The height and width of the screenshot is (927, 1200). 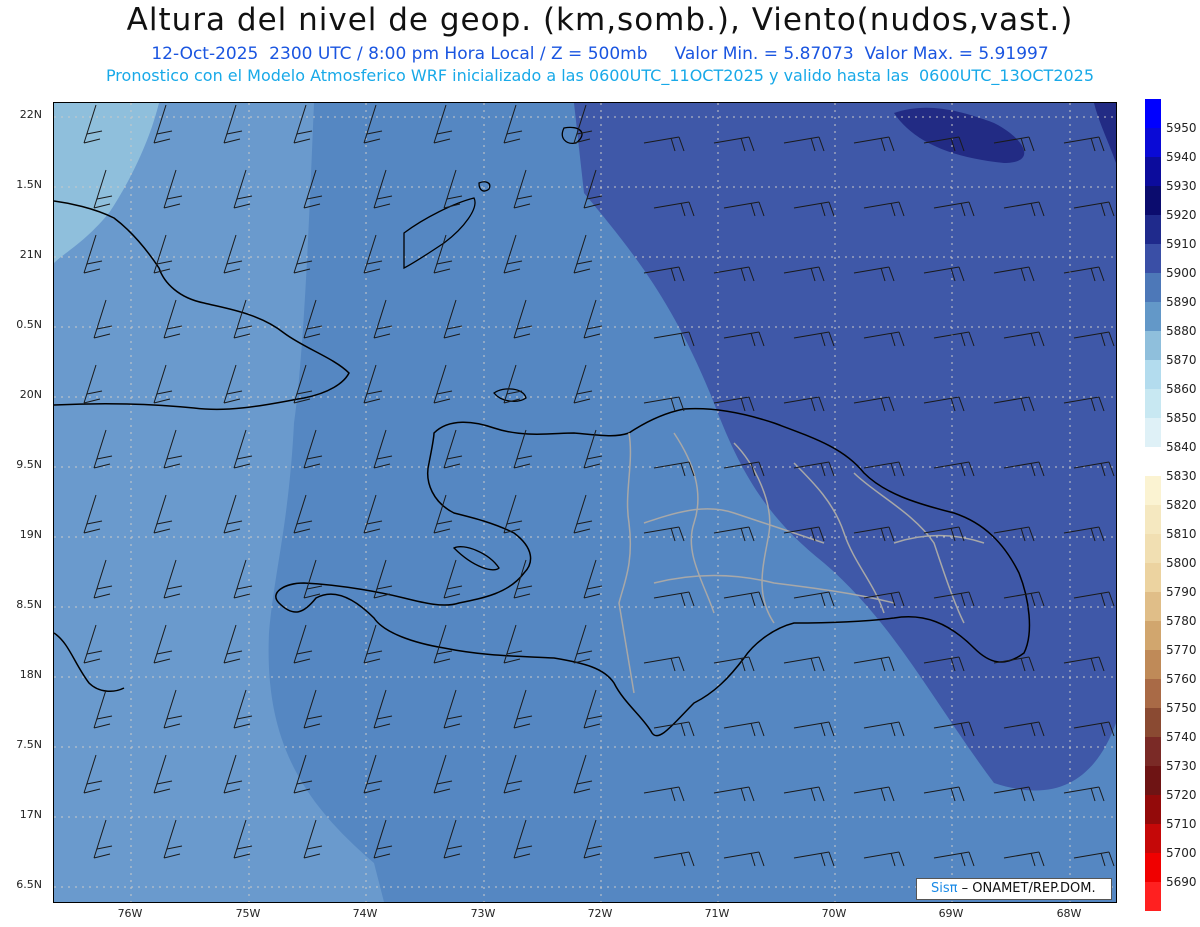 What do you see at coordinates (834, 913) in the screenshot?
I see `lon-label: 70W` at bounding box center [834, 913].